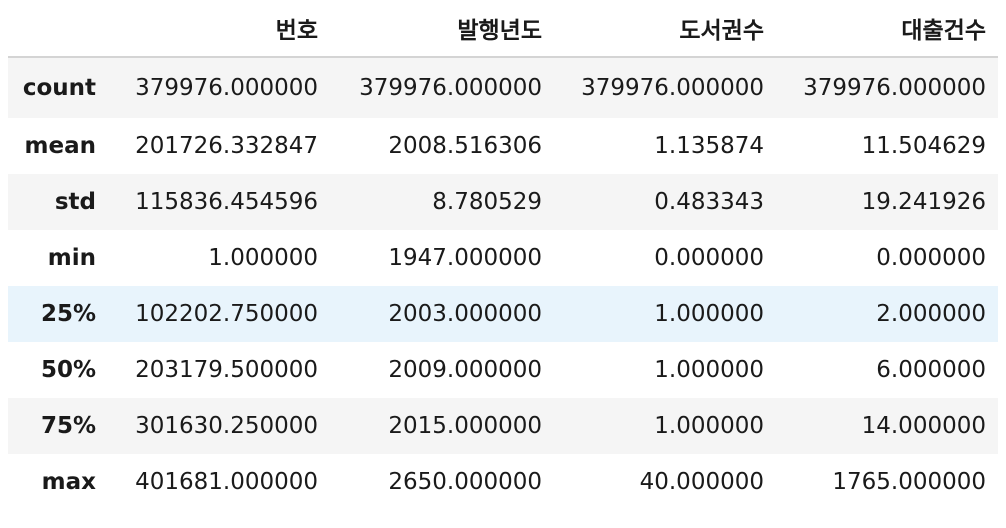 This screenshot has height=528, width=1006. I want to click on row-index-label: 50%, so click(68, 370).